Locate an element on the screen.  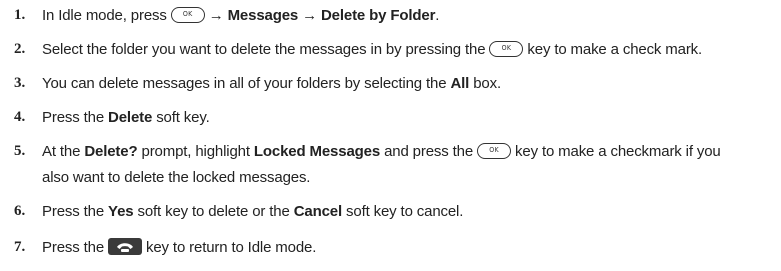
step-text-bold: All is located at coordinates (460, 83).